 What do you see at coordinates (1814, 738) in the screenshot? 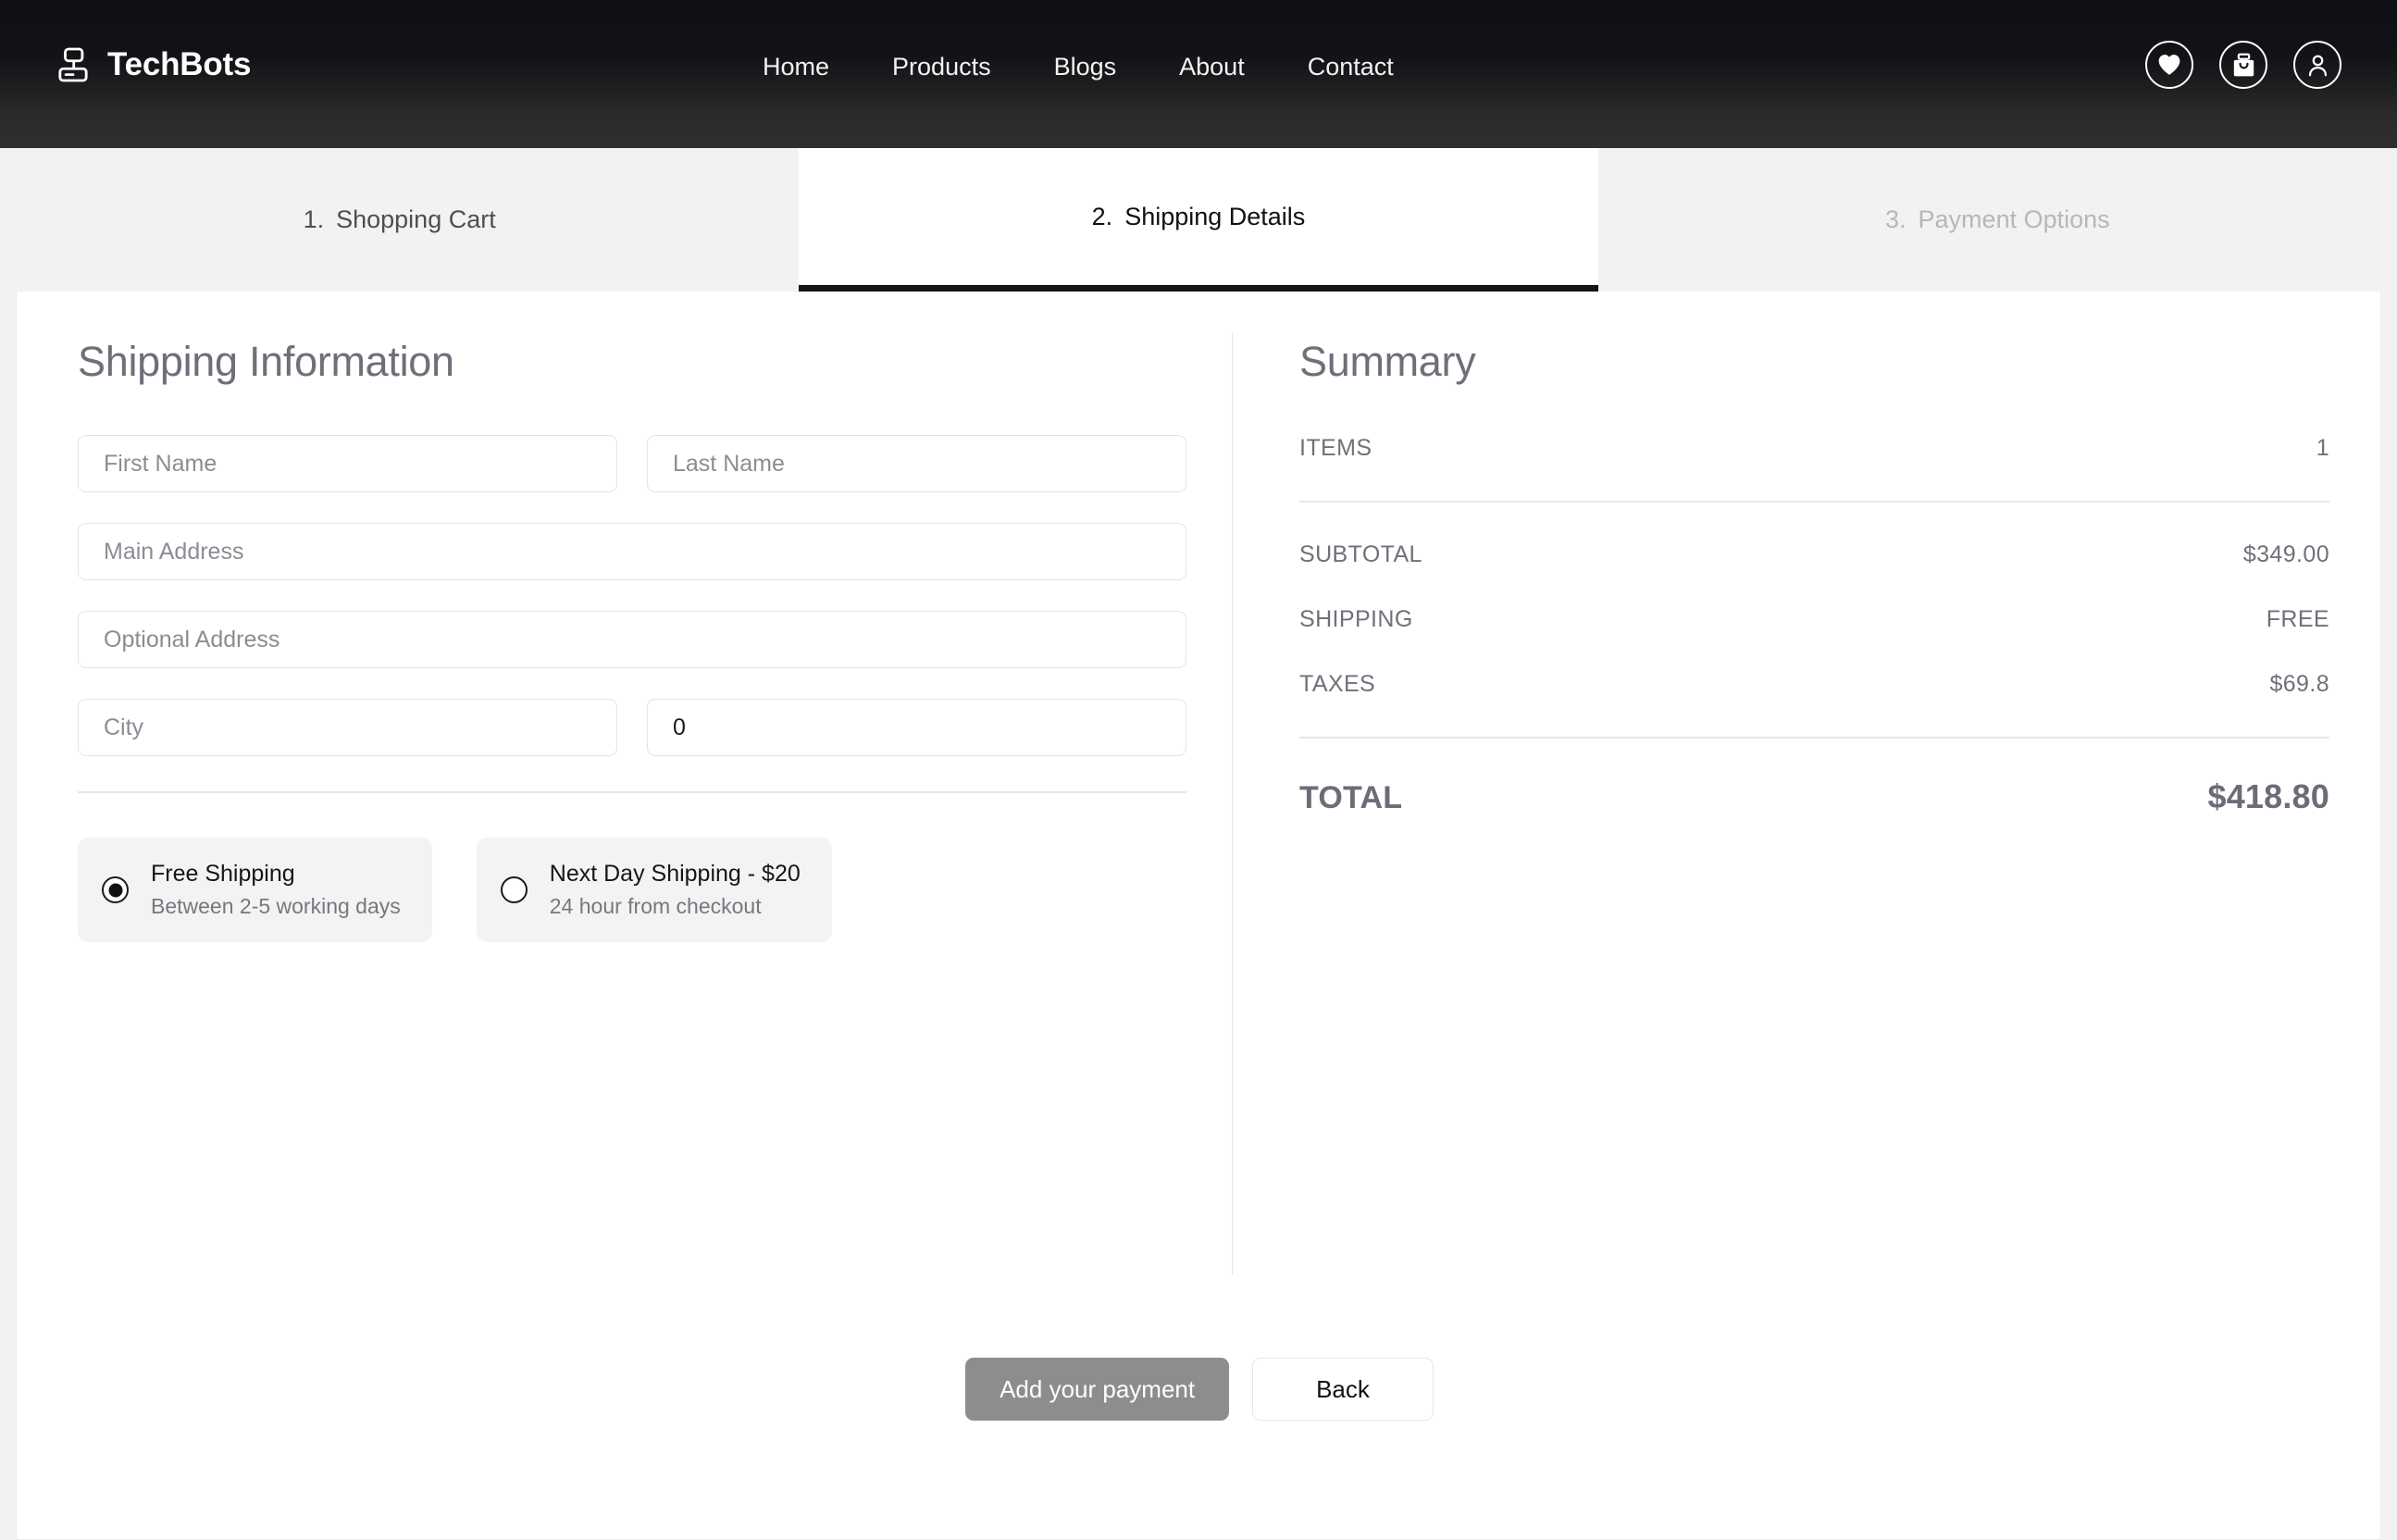
I see `summary-divider-bottom` at bounding box center [1814, 738].